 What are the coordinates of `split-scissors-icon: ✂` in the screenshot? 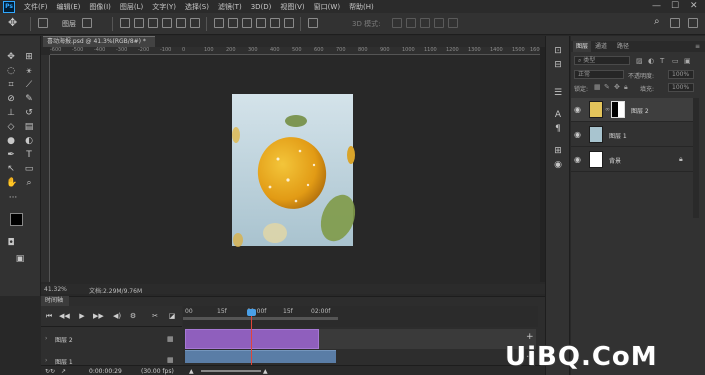 It's located at (155, 316).